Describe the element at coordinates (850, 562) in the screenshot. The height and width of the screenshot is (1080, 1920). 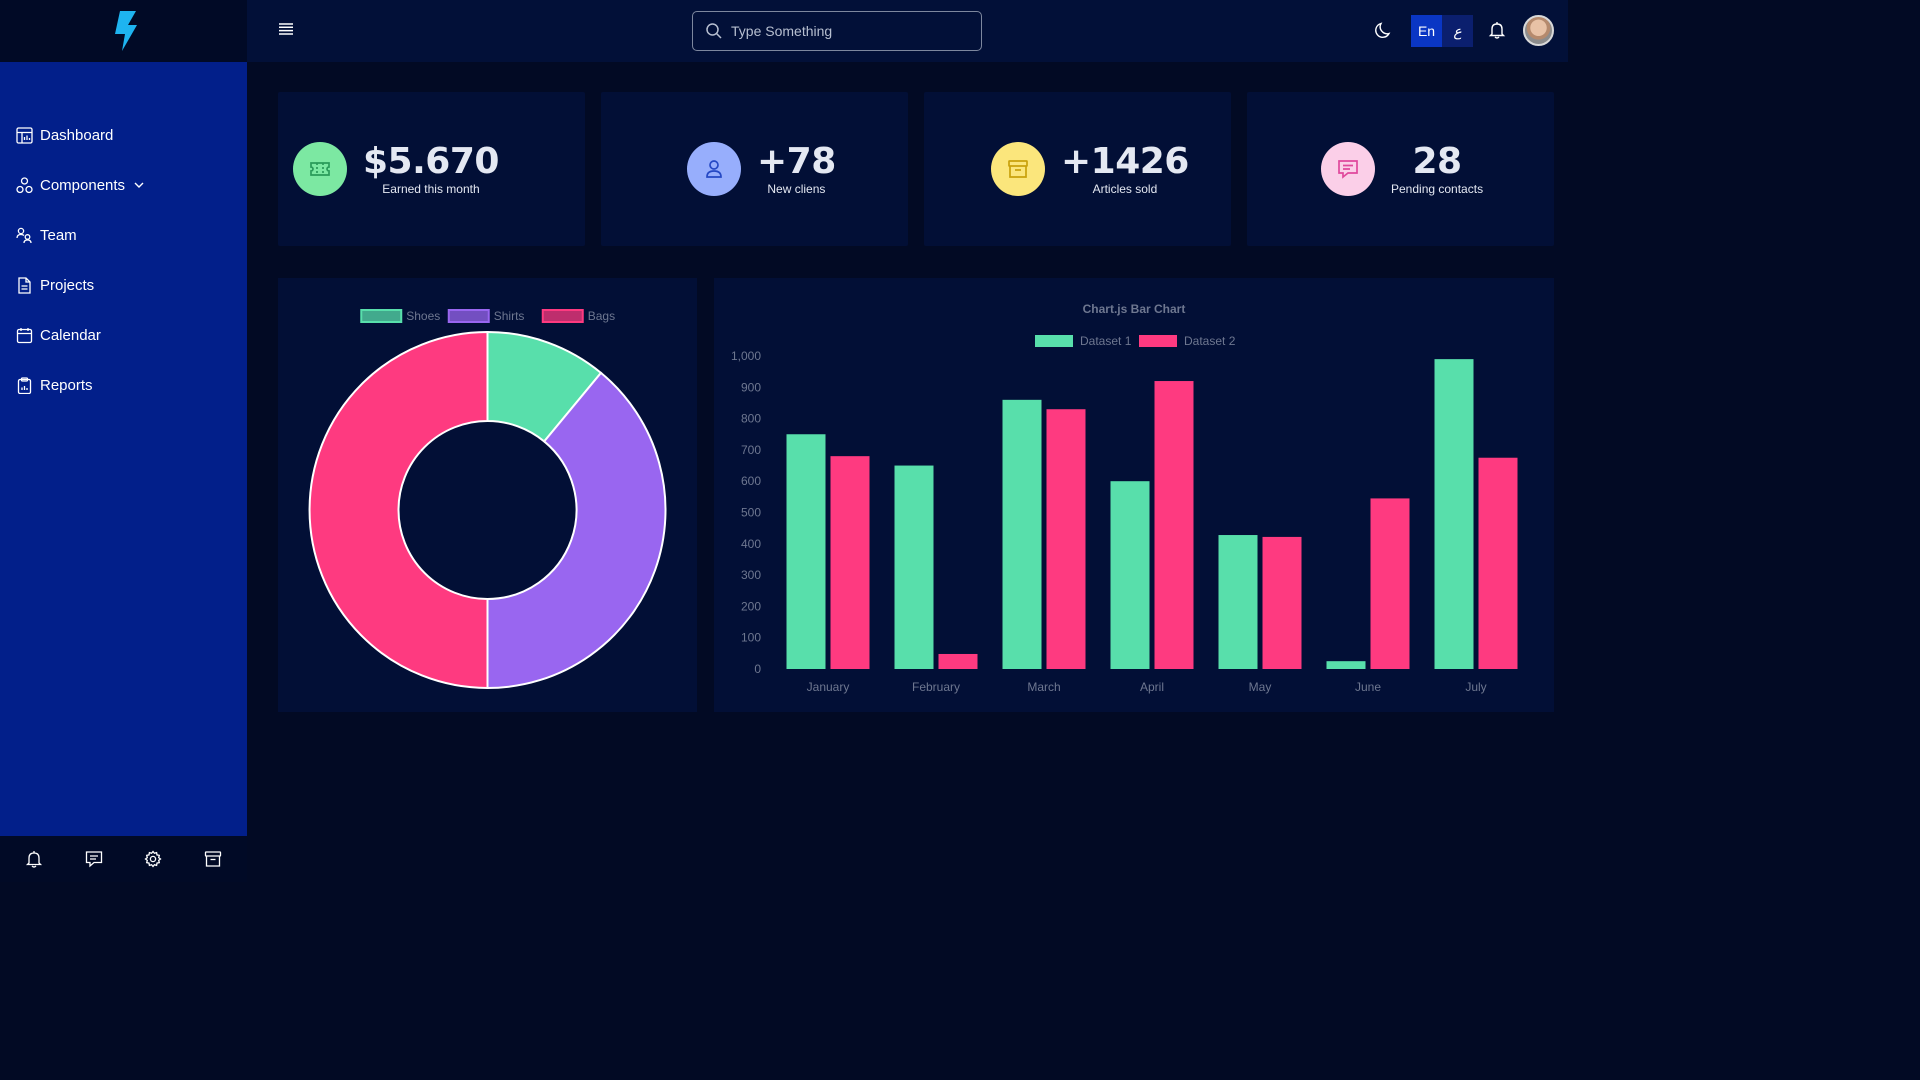
I see `bar-dataset-2-january` at that location.